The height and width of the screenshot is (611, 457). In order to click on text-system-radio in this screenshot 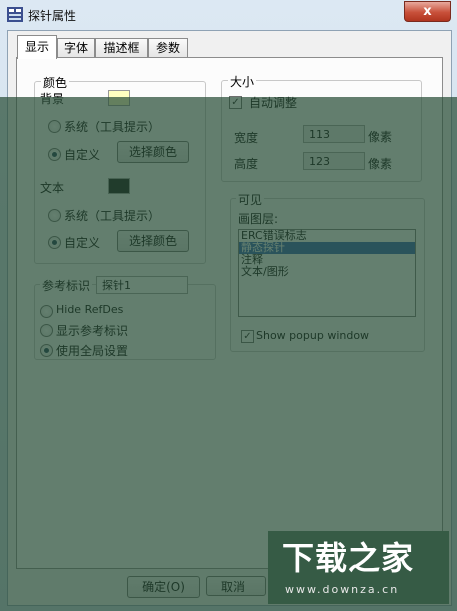, I will do `click(54, 215)`.